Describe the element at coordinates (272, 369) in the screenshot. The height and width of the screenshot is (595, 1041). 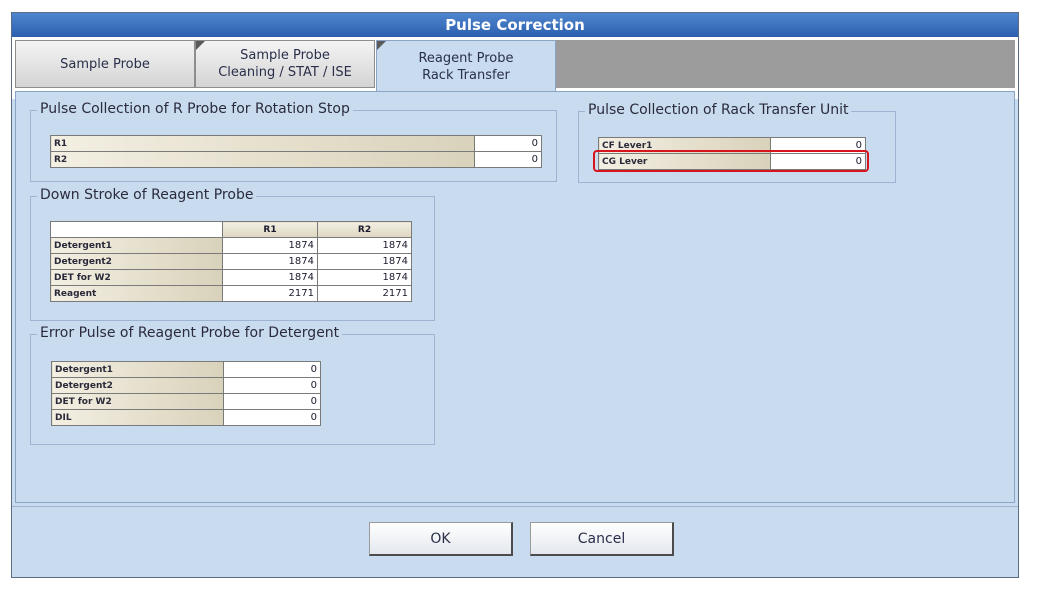
I see `detergent1-error-field: 0` at that location.